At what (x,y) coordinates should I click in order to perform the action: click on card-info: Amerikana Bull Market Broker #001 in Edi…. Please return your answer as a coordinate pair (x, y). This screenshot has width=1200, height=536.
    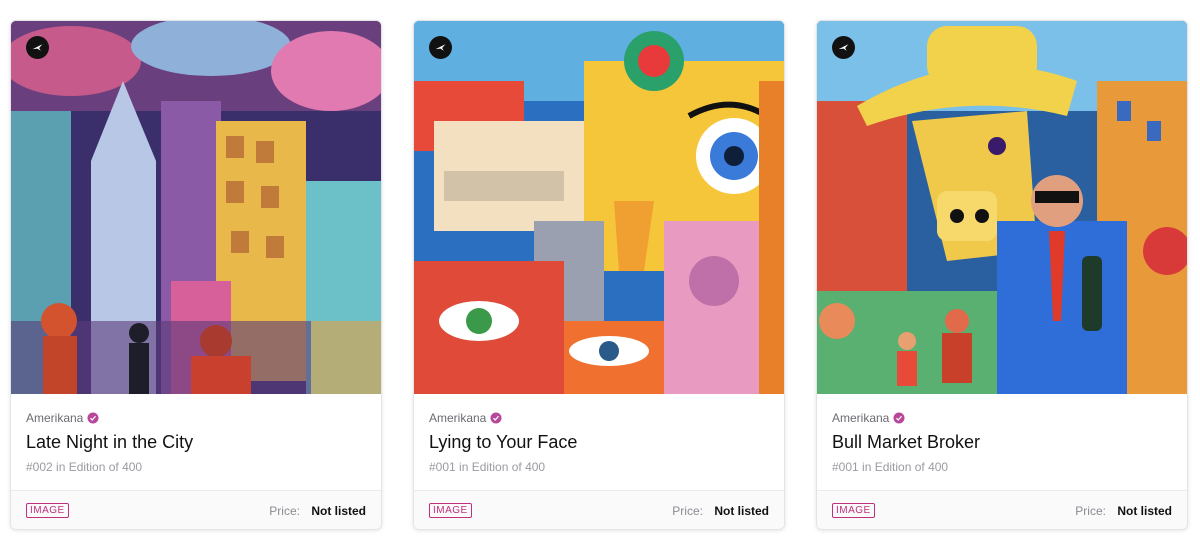
    Looking at the image, I should click on (1002, 442).